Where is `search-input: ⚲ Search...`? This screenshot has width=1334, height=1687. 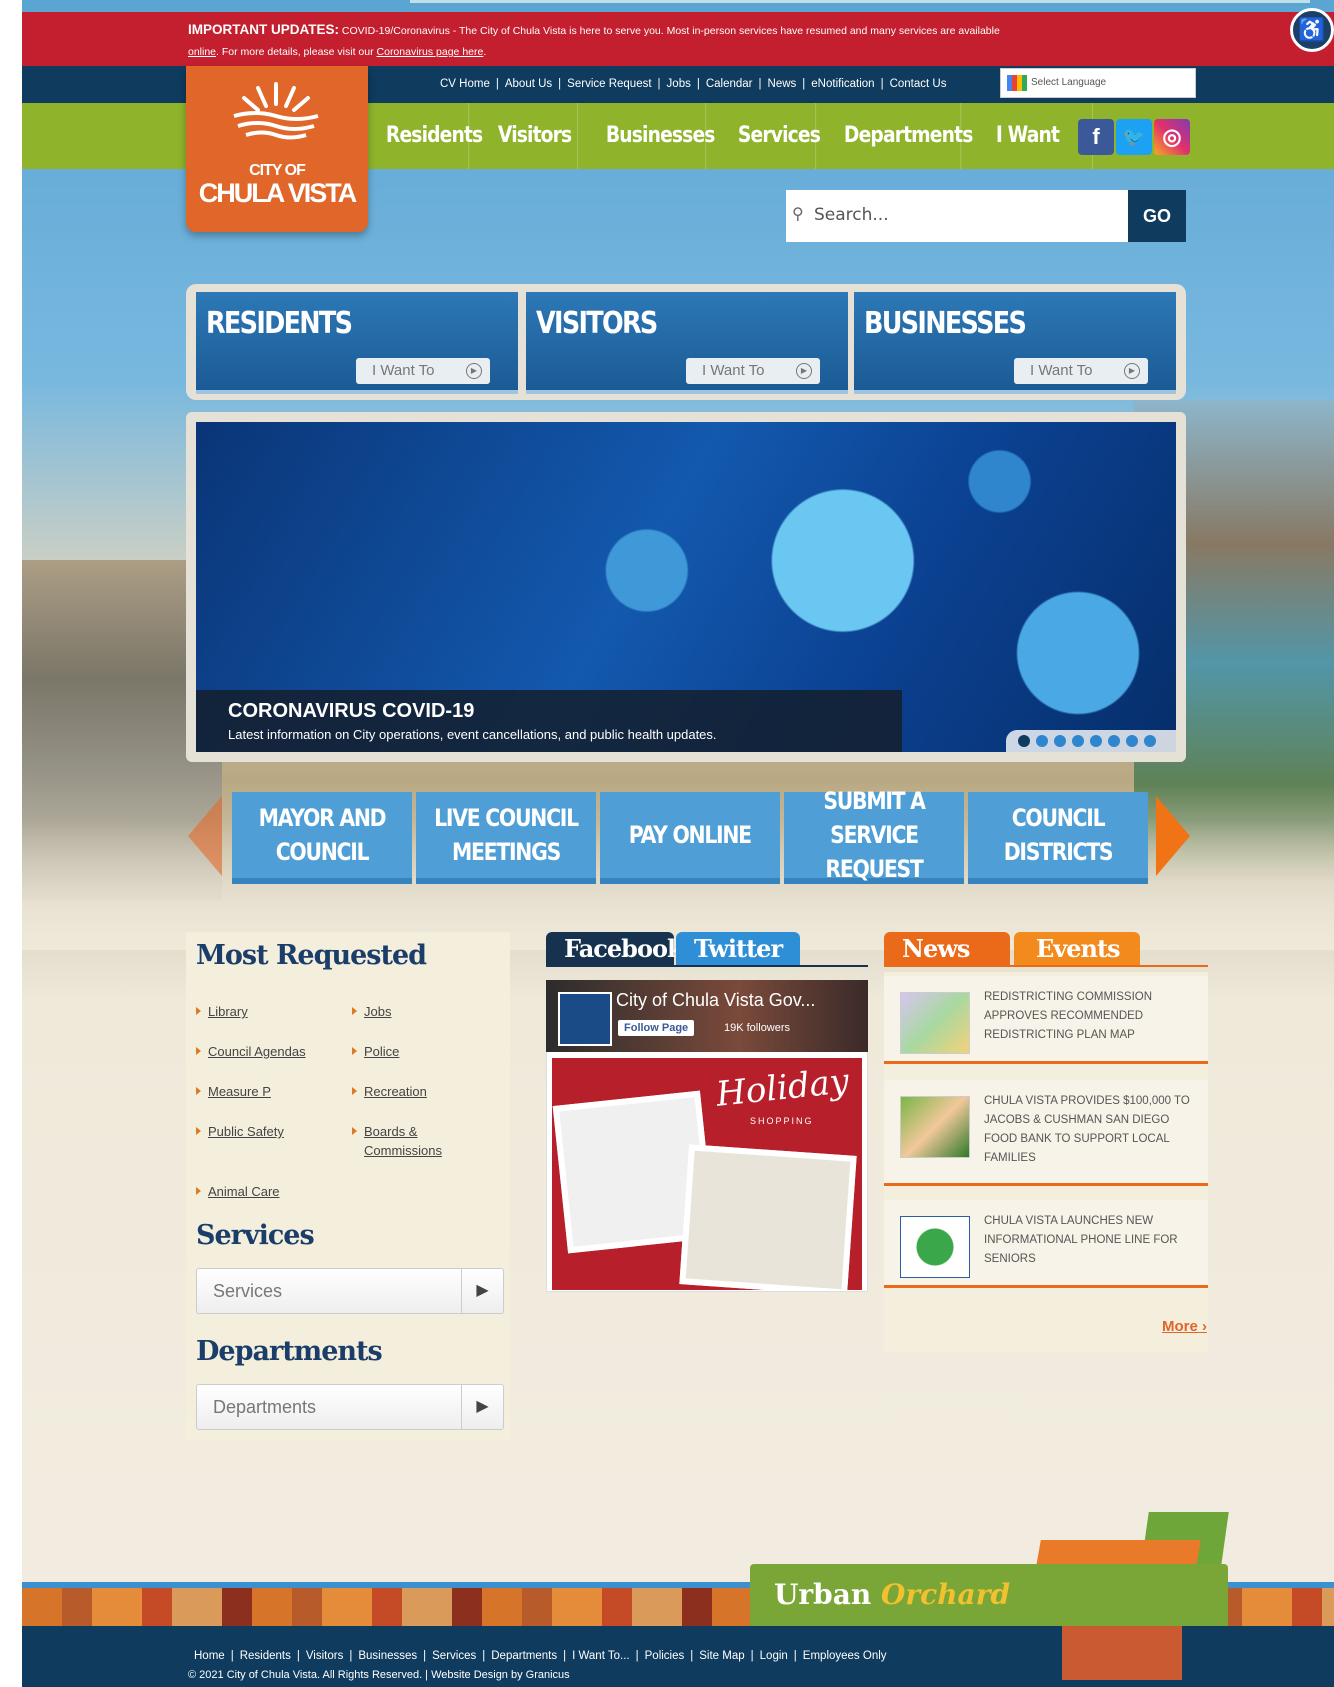
search-input: ⚲ Search... is located at coordinates (957, 216).